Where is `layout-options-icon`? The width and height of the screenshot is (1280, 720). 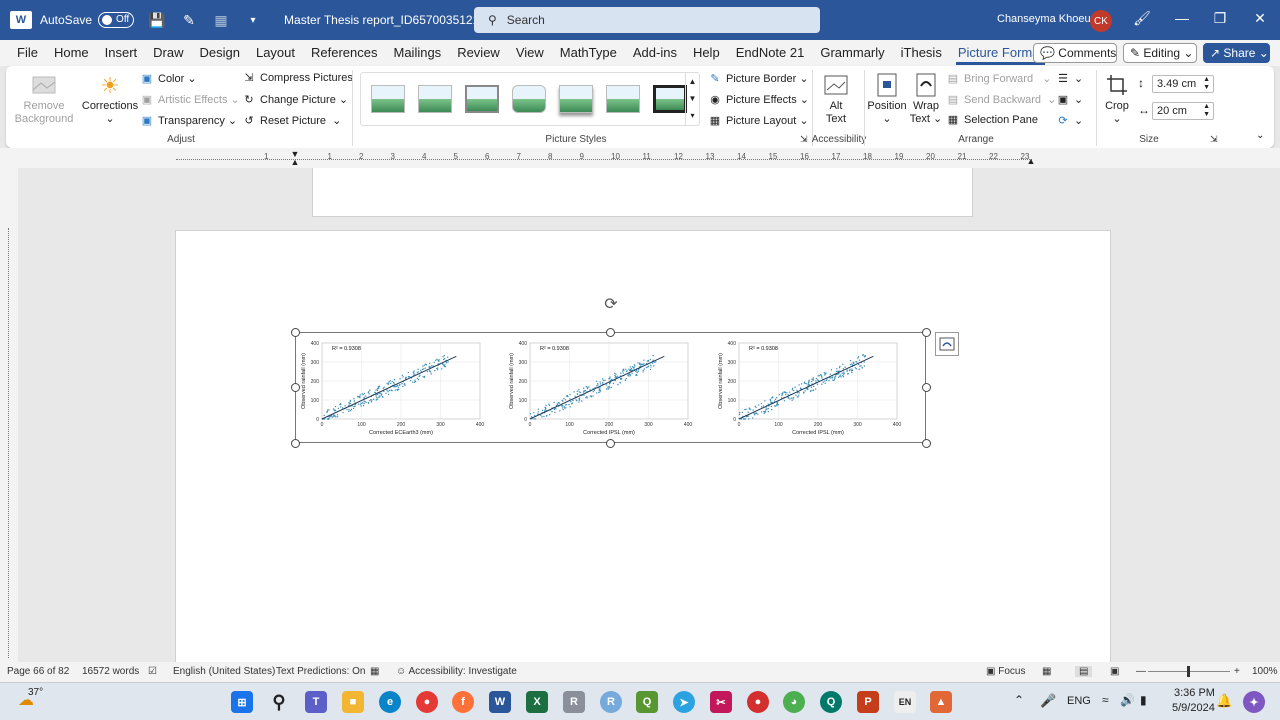
layout-options-icon is located at coordinates (947, 344).